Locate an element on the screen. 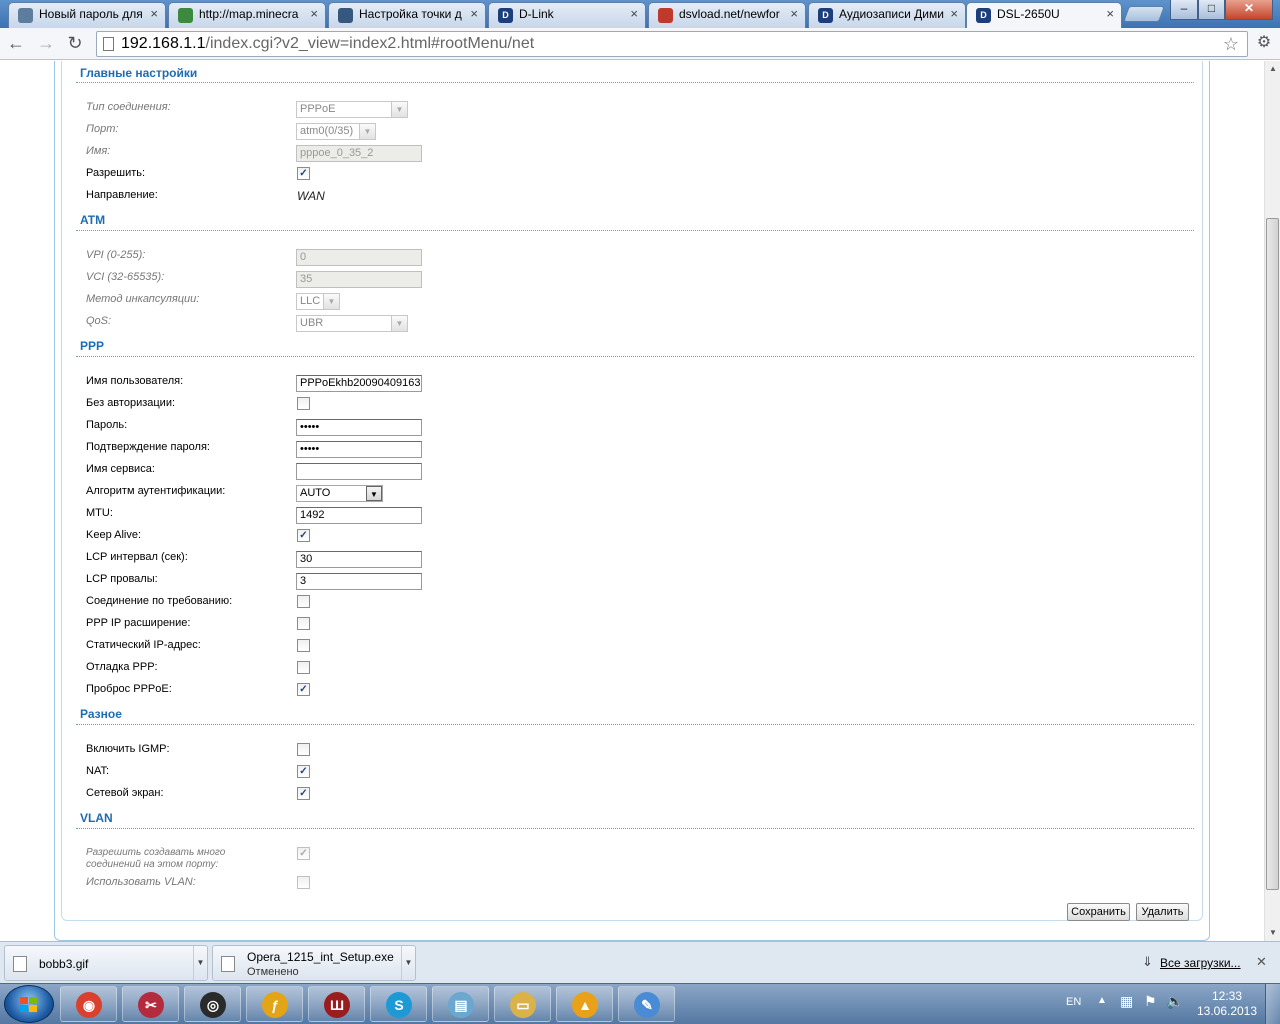  ppp-debug-checkbox is located at coordinates (303, 667).